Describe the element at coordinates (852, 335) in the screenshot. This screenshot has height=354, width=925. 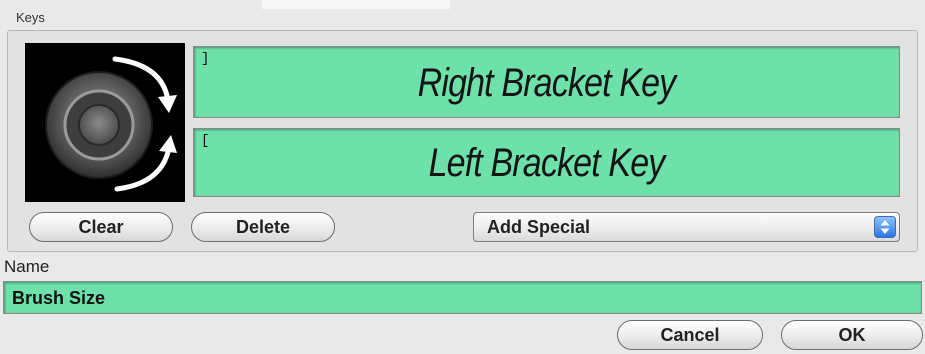
I see `ok-button: OK` at that location.